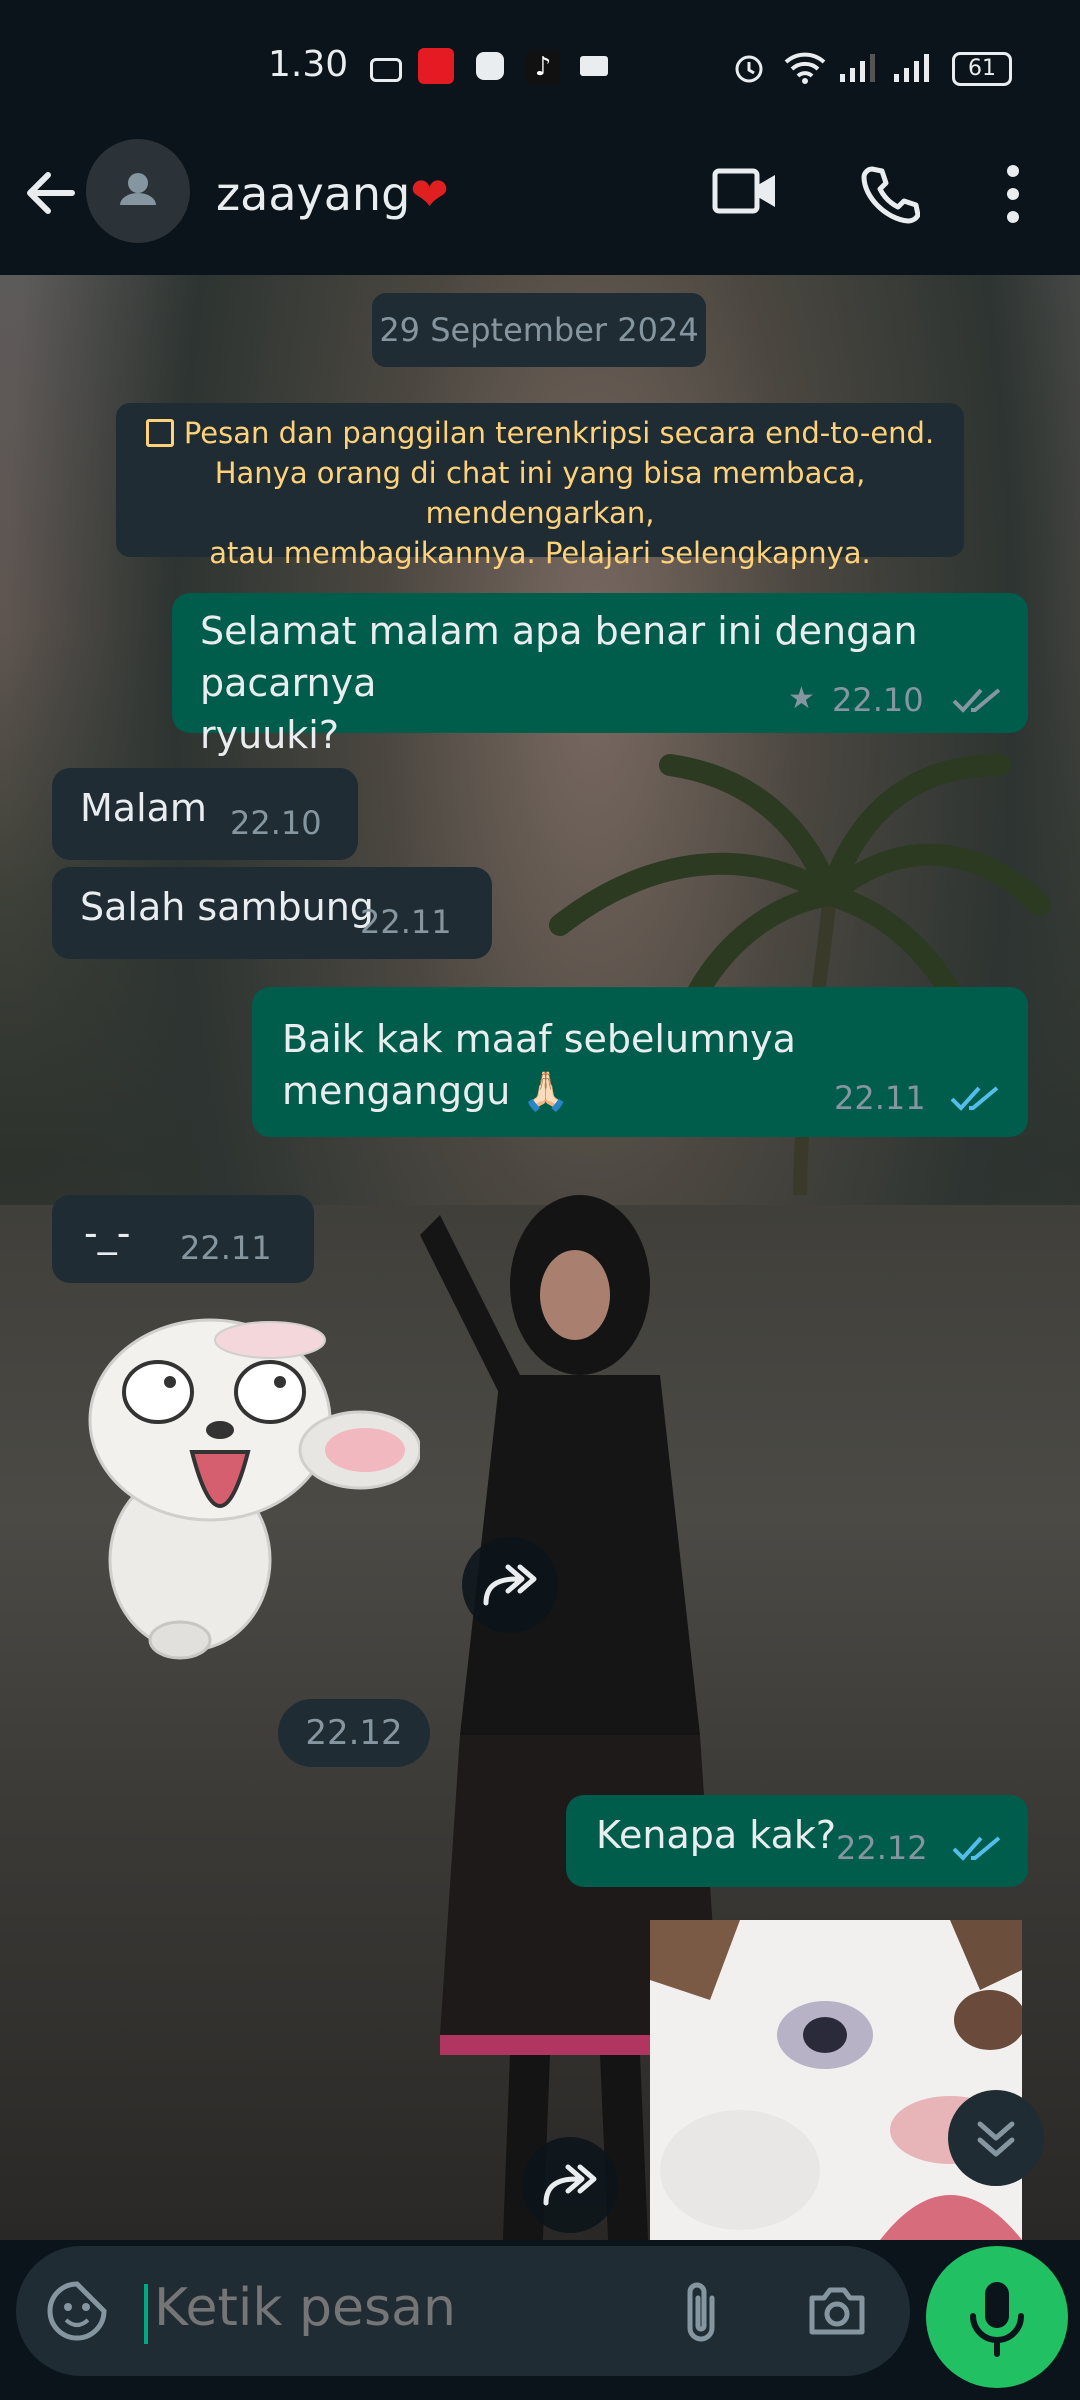  I want to click on message-text: Malam, so click(143, 808).